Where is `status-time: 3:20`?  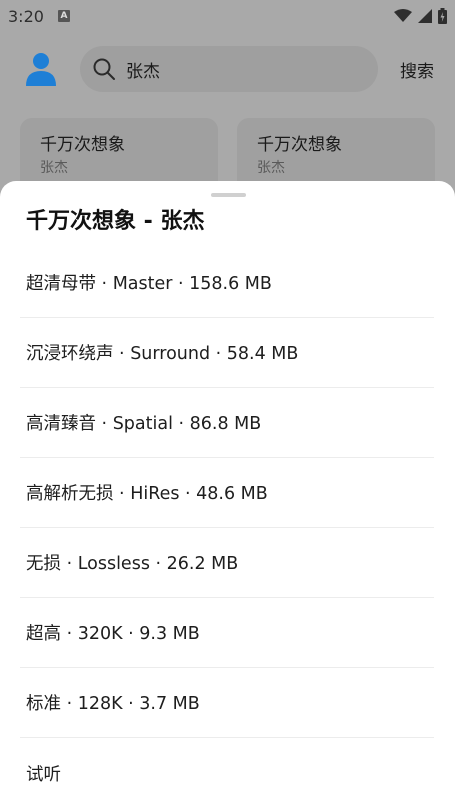
status-time: 3:20 is located at coordinates (26, 16).